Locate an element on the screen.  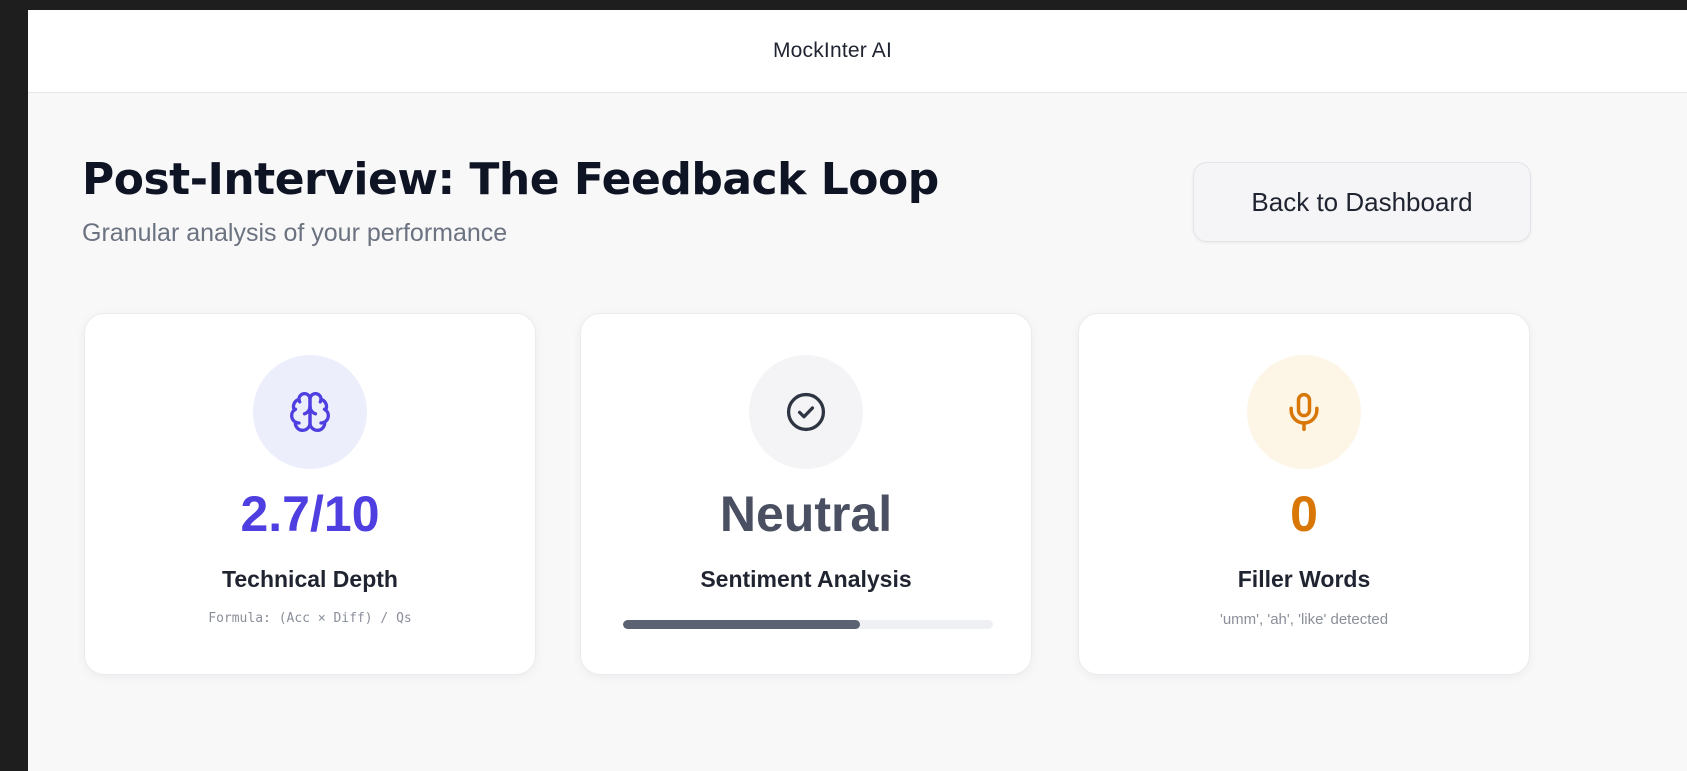
filler-words-label: Filler Words is located at coordinates (1304, 579).